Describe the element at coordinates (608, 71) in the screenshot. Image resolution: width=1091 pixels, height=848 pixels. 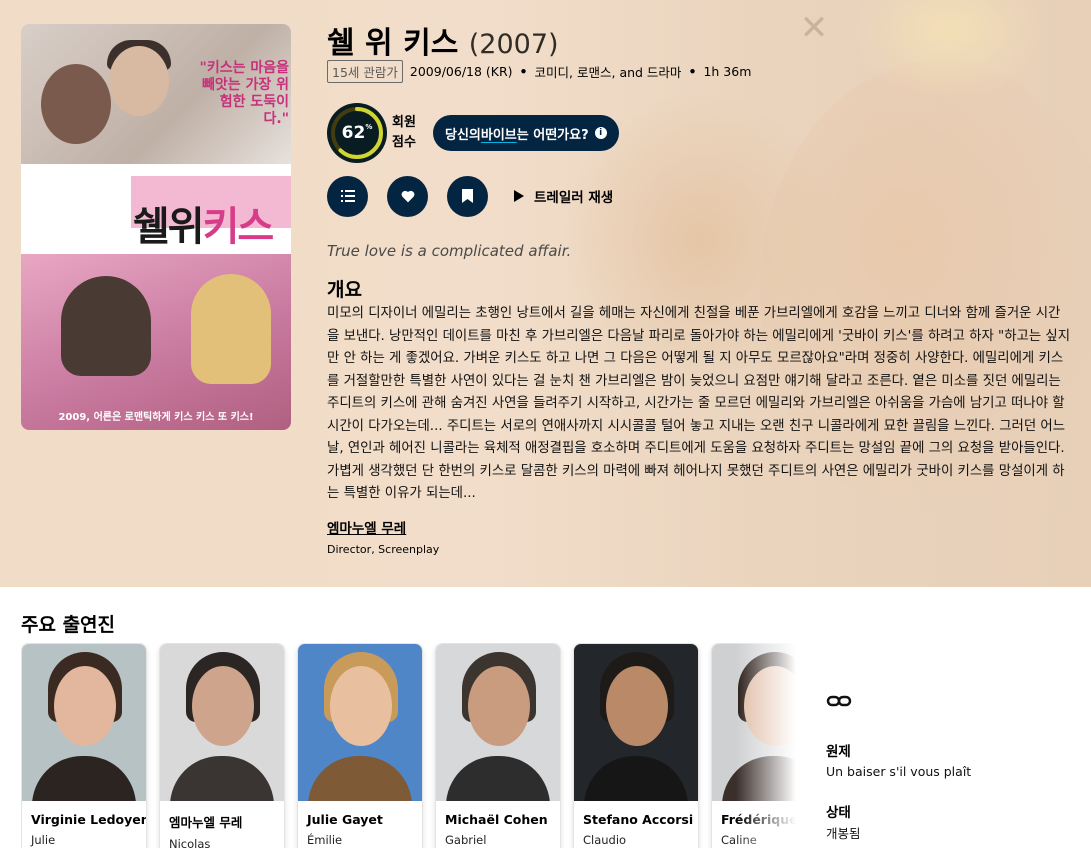
I see `genres: 코미디, 로맨스, and 드라마` at that location.